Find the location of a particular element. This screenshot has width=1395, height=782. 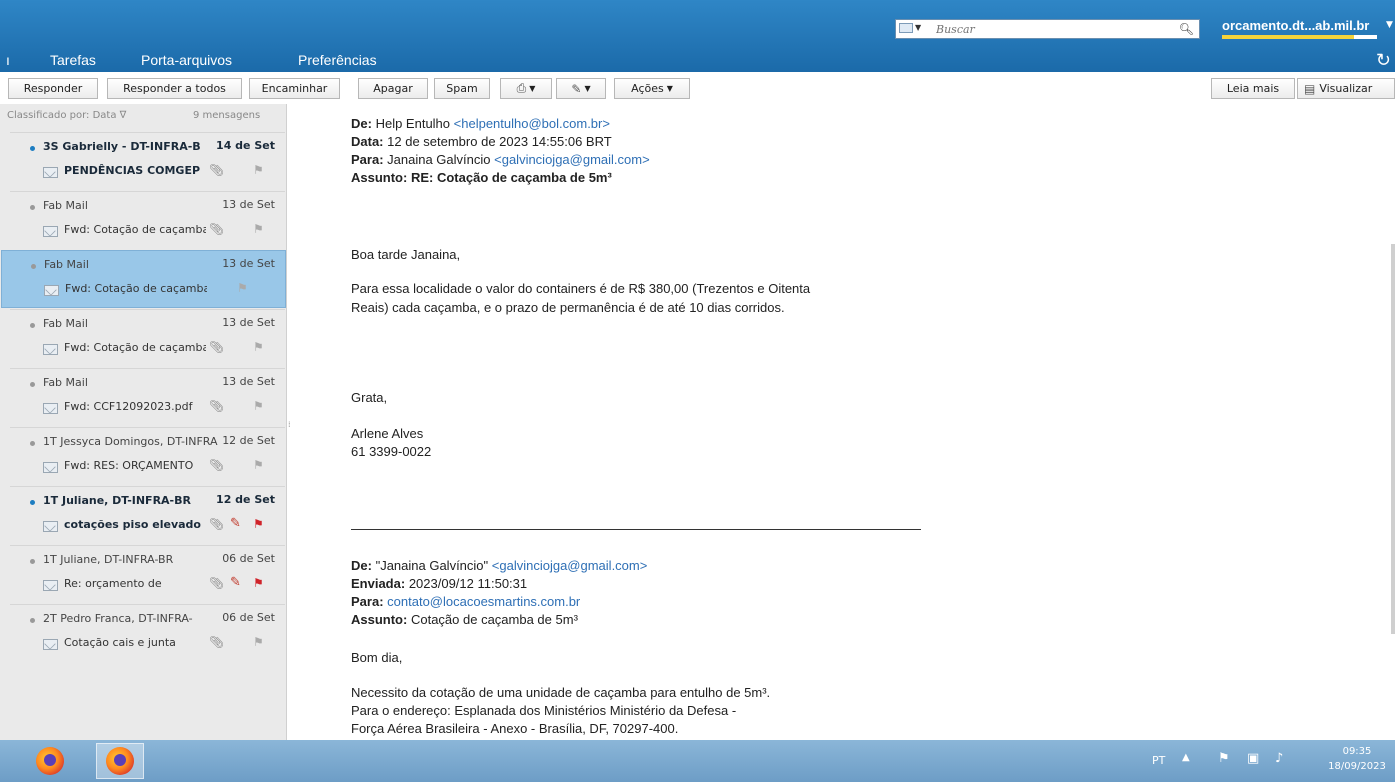

account-name: orcamento.dt...ab.mil.br is located at coordinates (1295, 25).